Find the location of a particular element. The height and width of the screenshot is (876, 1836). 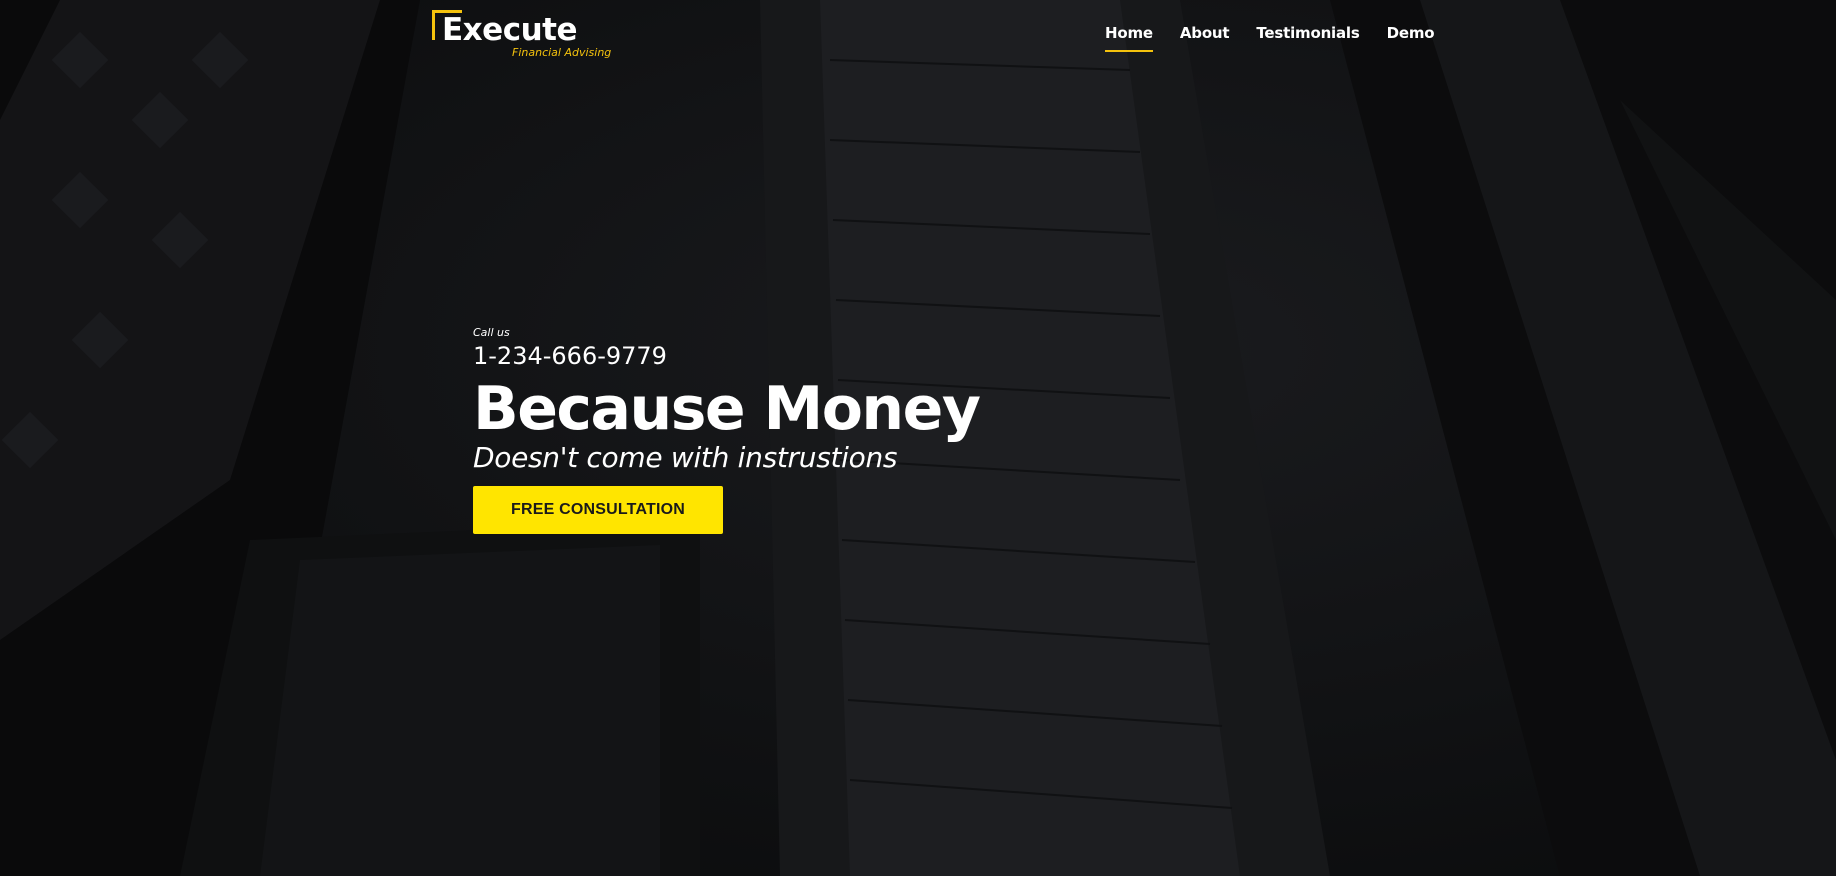

nav-item-about: About is located at coordinates (1205, 38).